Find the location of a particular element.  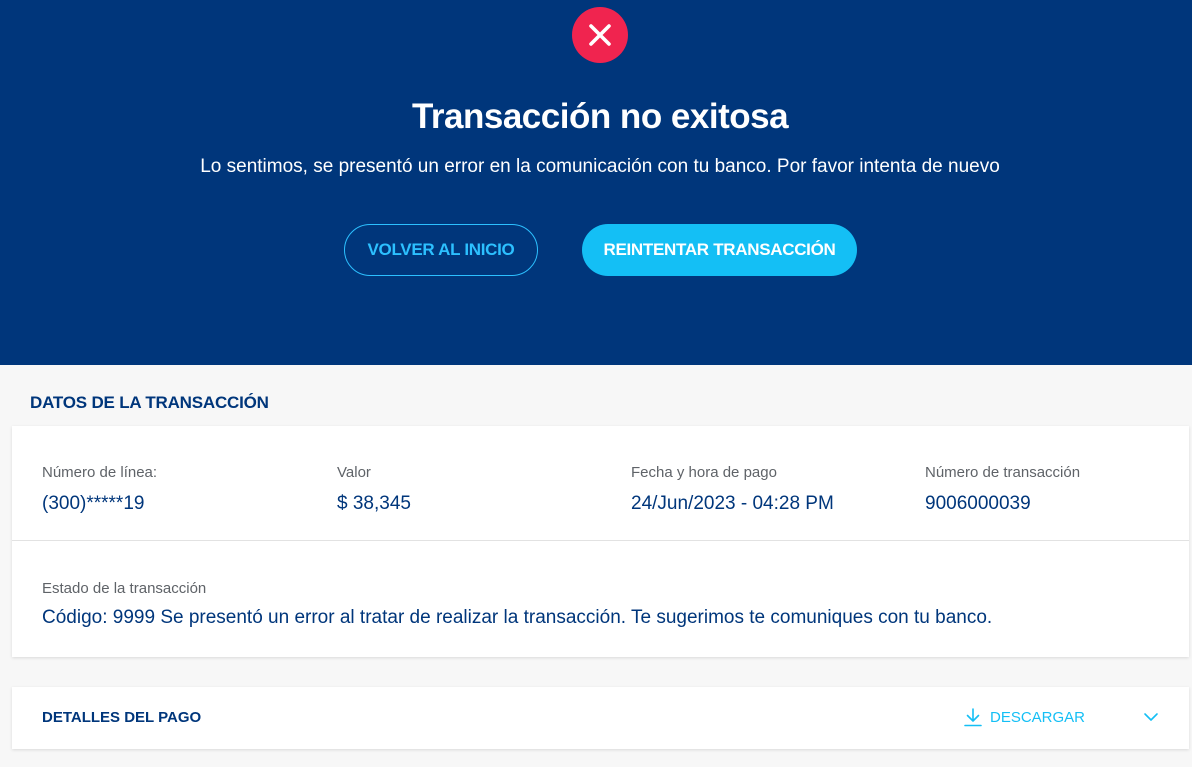

retry-transaction-button: REINTENTAR TRANSACCIÓN is located at coordinates (719, 250).